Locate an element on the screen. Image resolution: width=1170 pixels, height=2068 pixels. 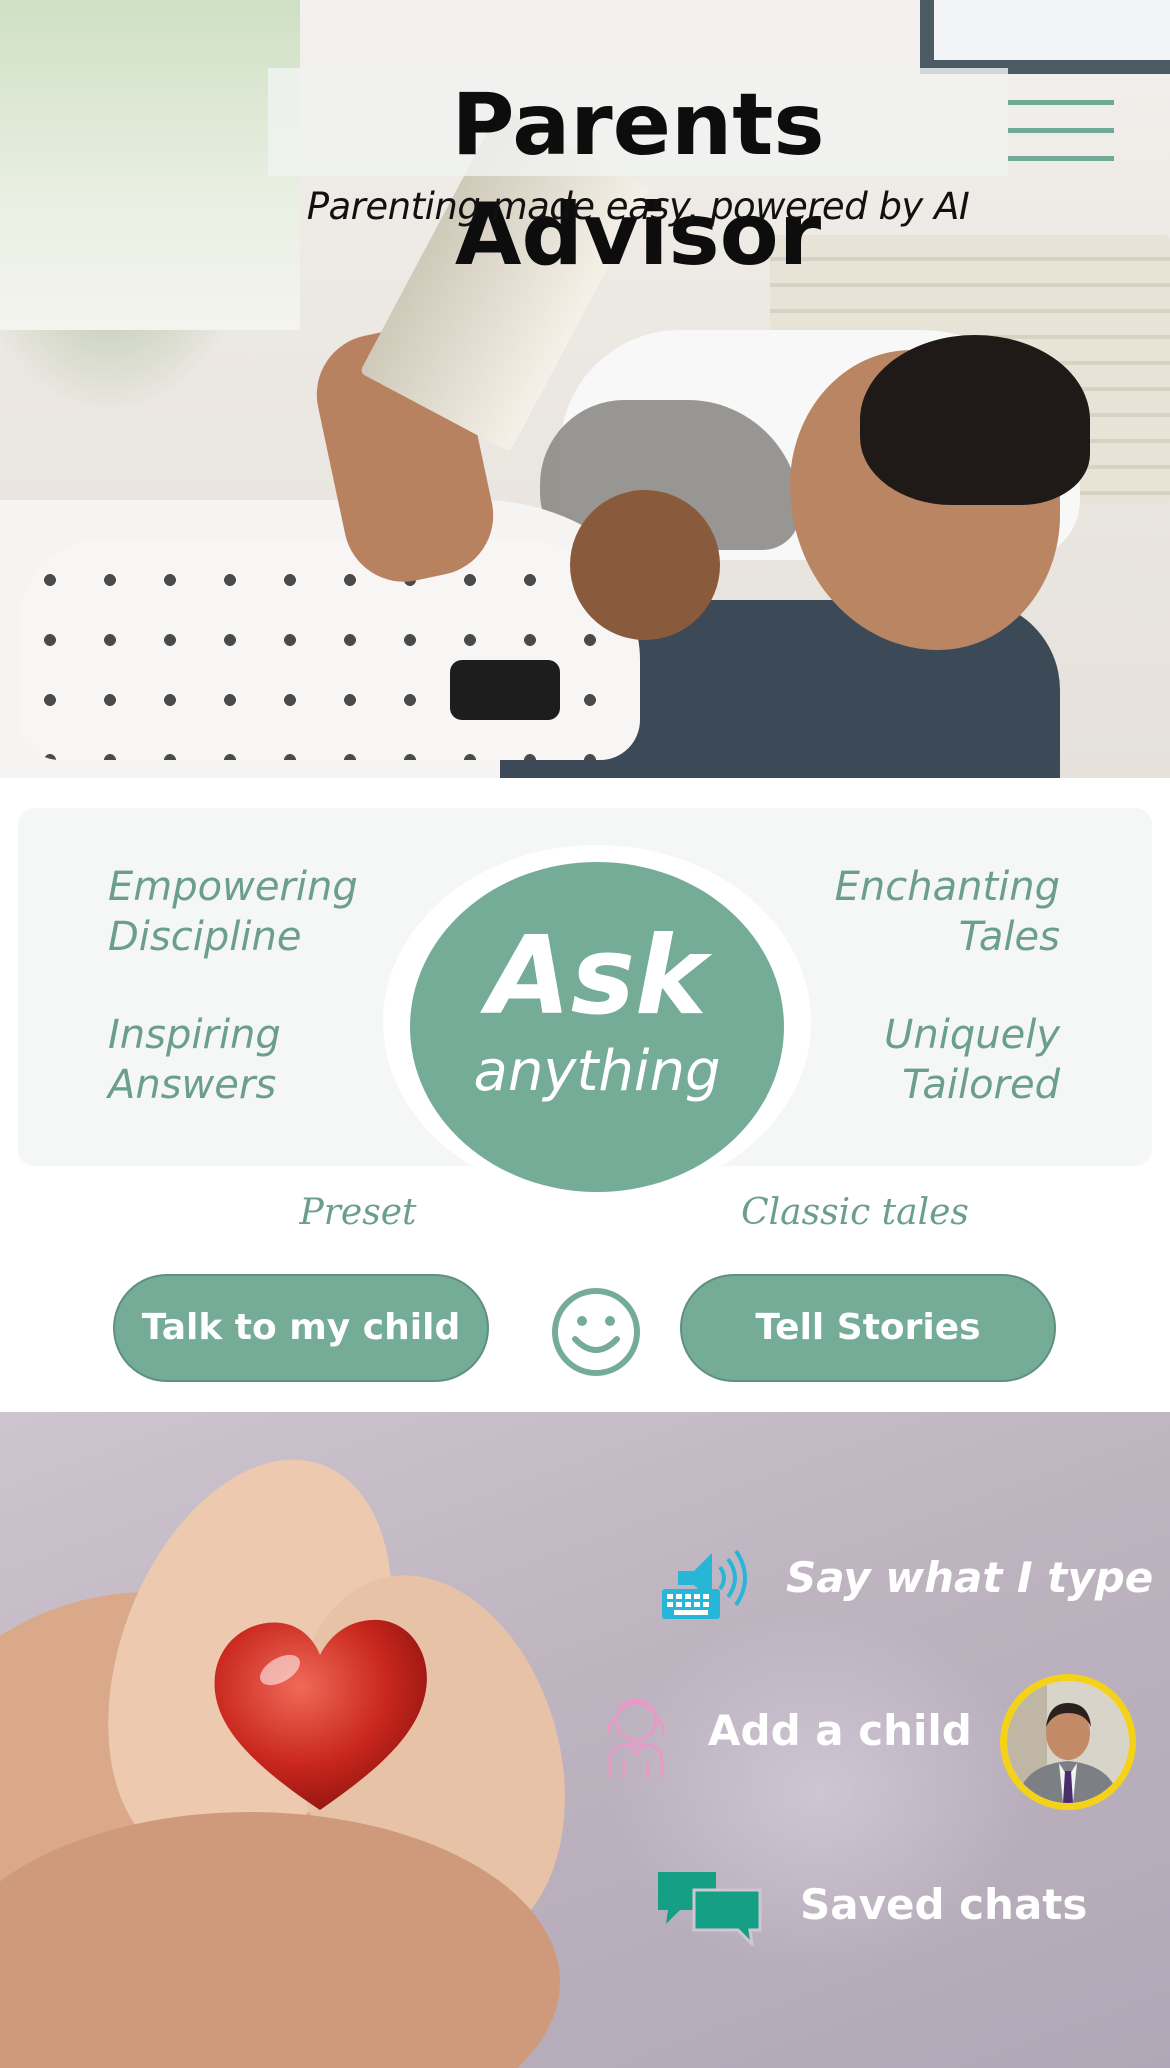
window-background is located at coordinates (150, 165).